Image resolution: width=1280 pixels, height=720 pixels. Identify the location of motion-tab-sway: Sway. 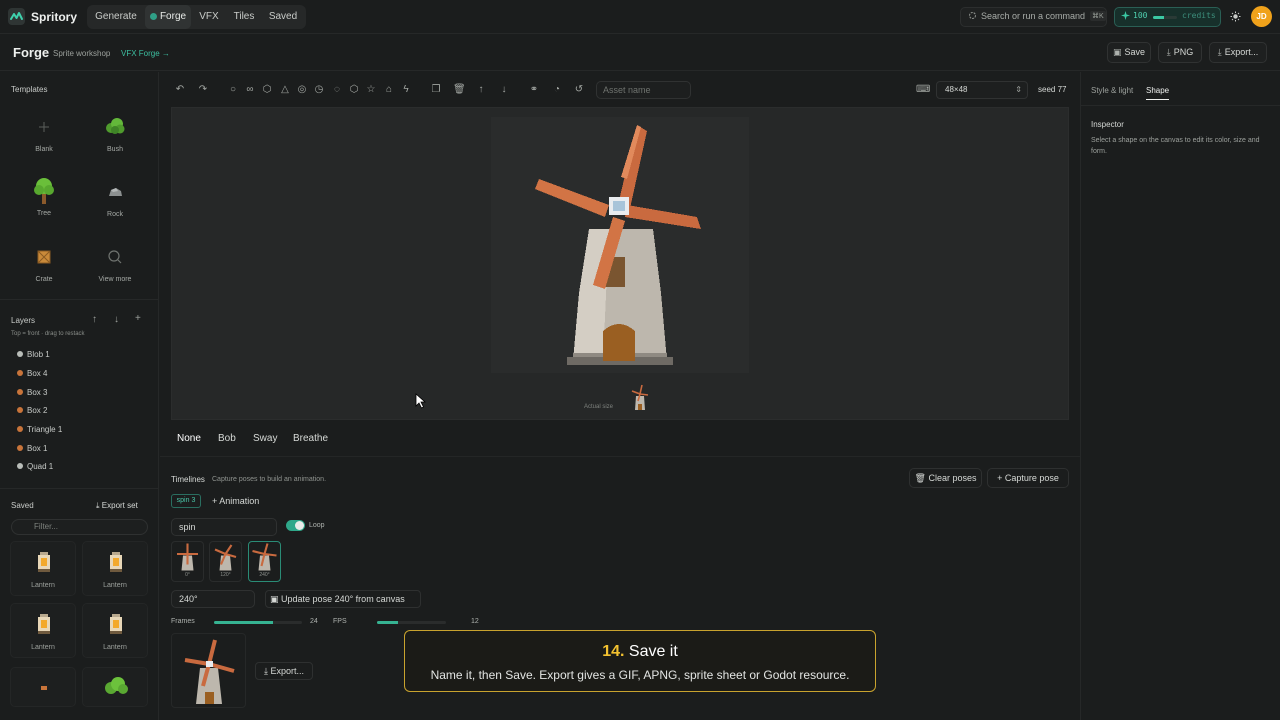
(265, 439).